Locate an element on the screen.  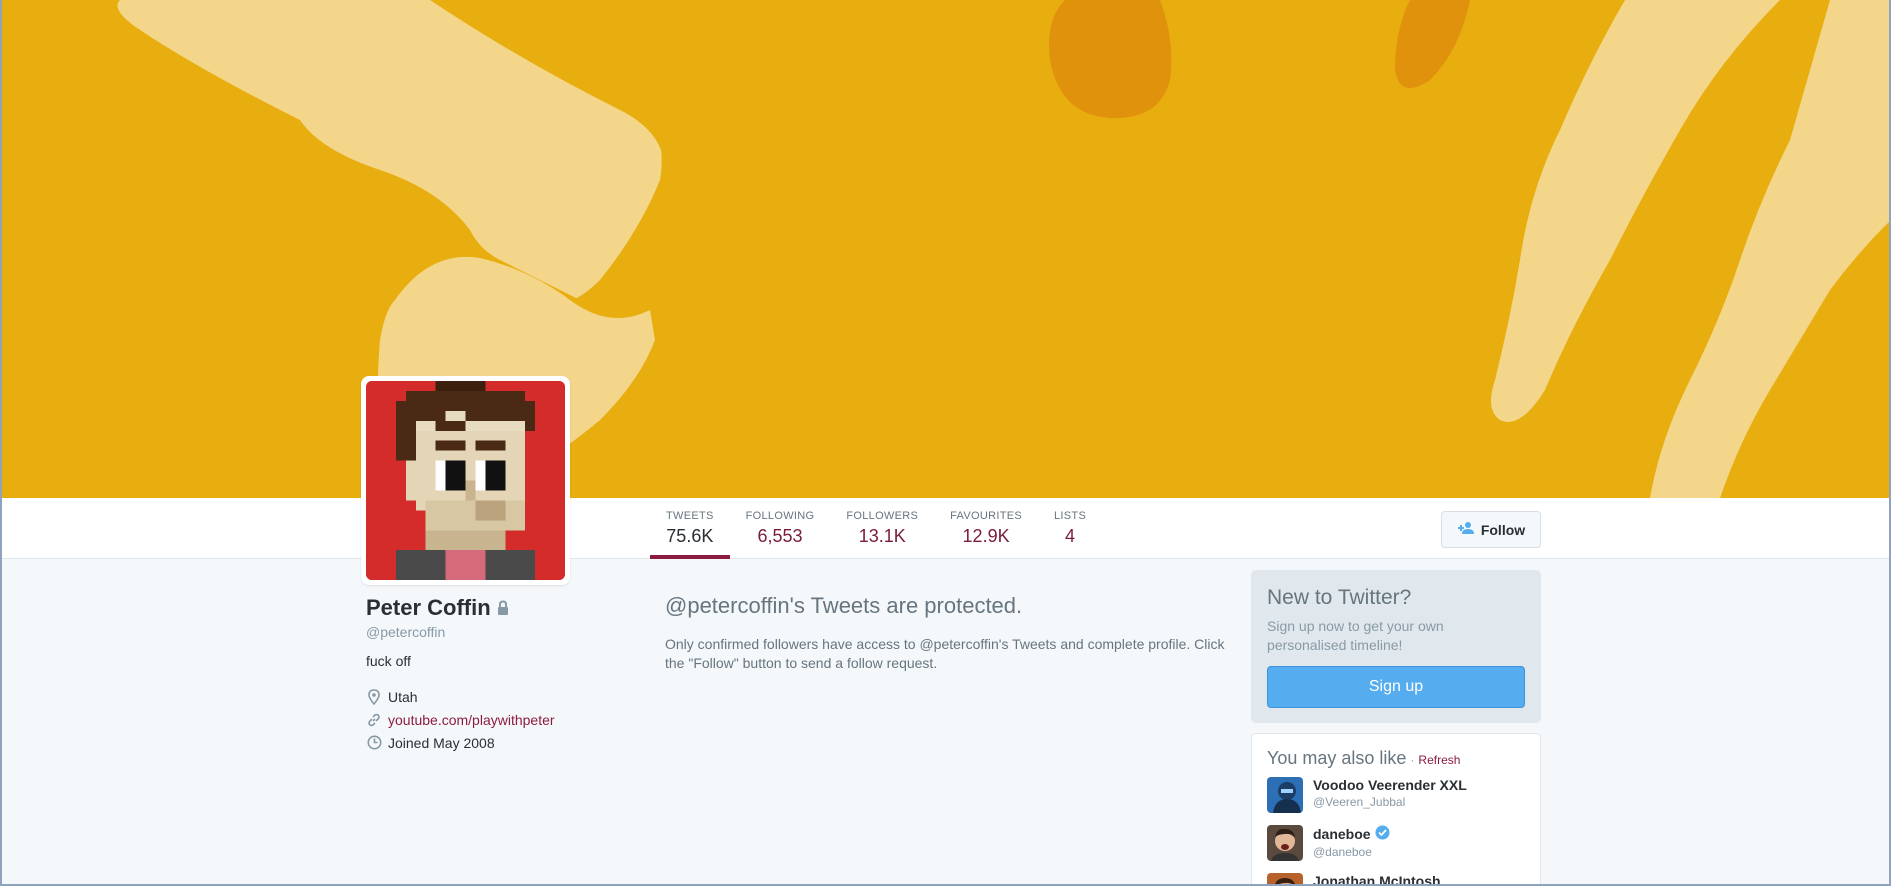
stat-followers: FOLLOWERS 13.1K is located at coordinates (882, 528).